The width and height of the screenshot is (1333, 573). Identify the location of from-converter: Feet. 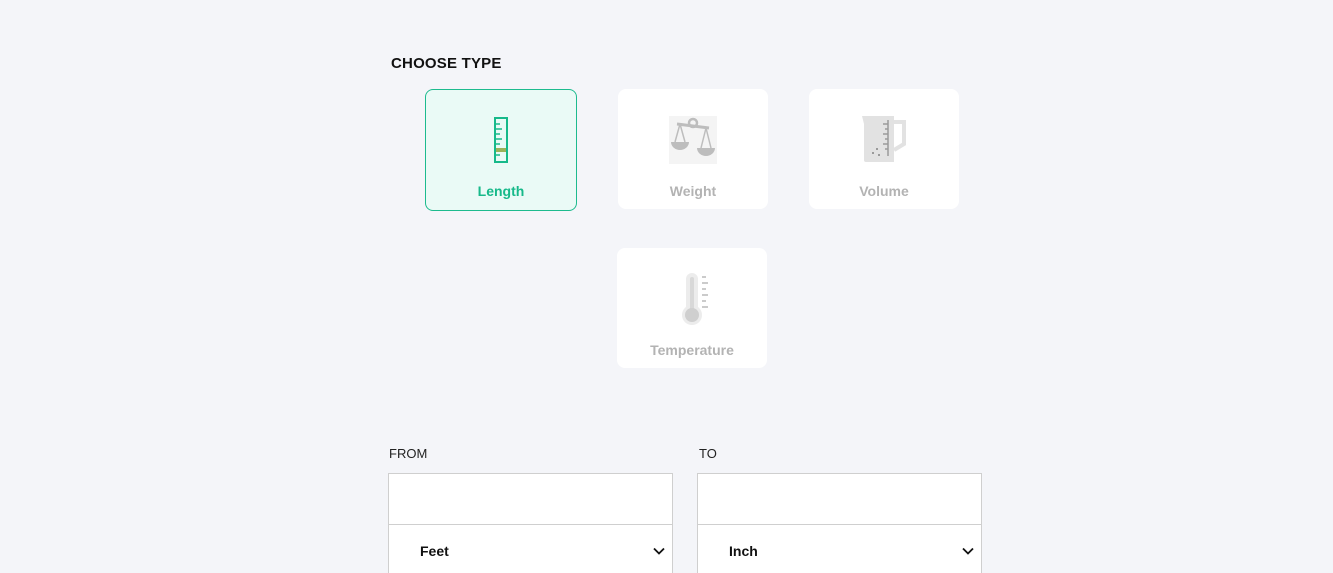
(530, 523).